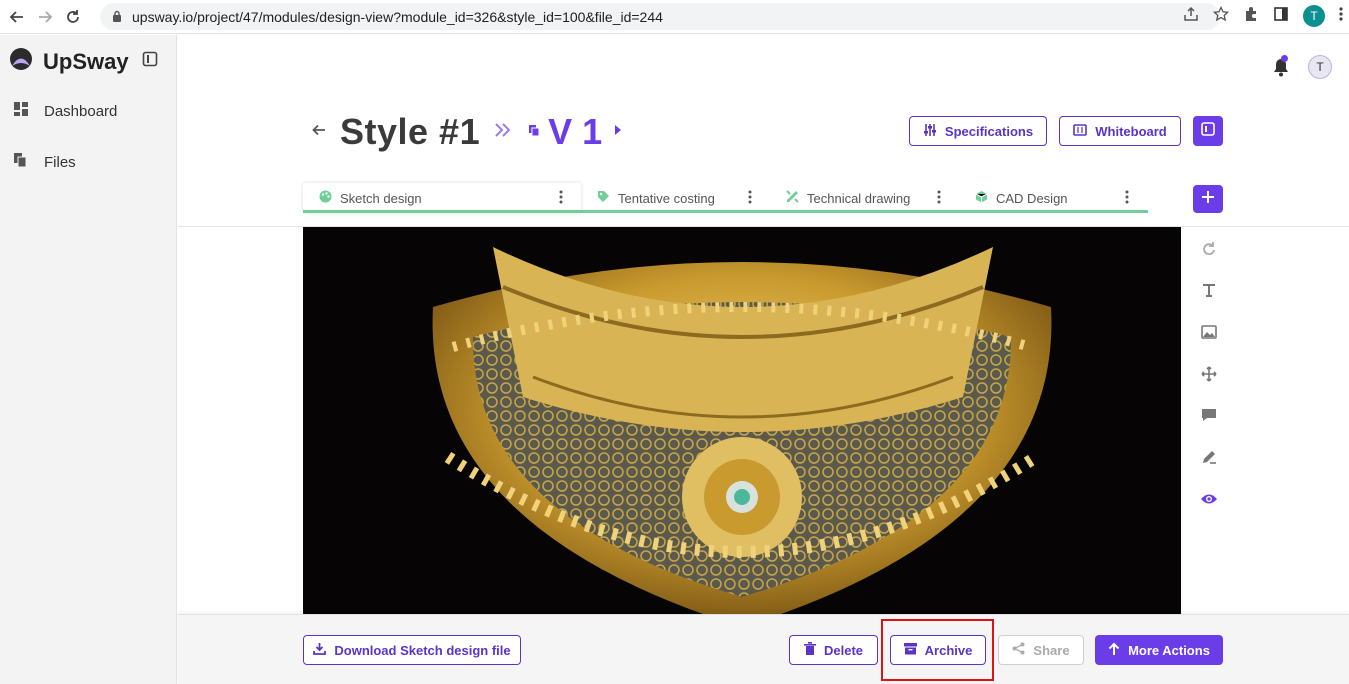 This screenshot has height=684, width=1349. I want to click on tab-technical-drawing: Technical drawing, so click(848, 198).